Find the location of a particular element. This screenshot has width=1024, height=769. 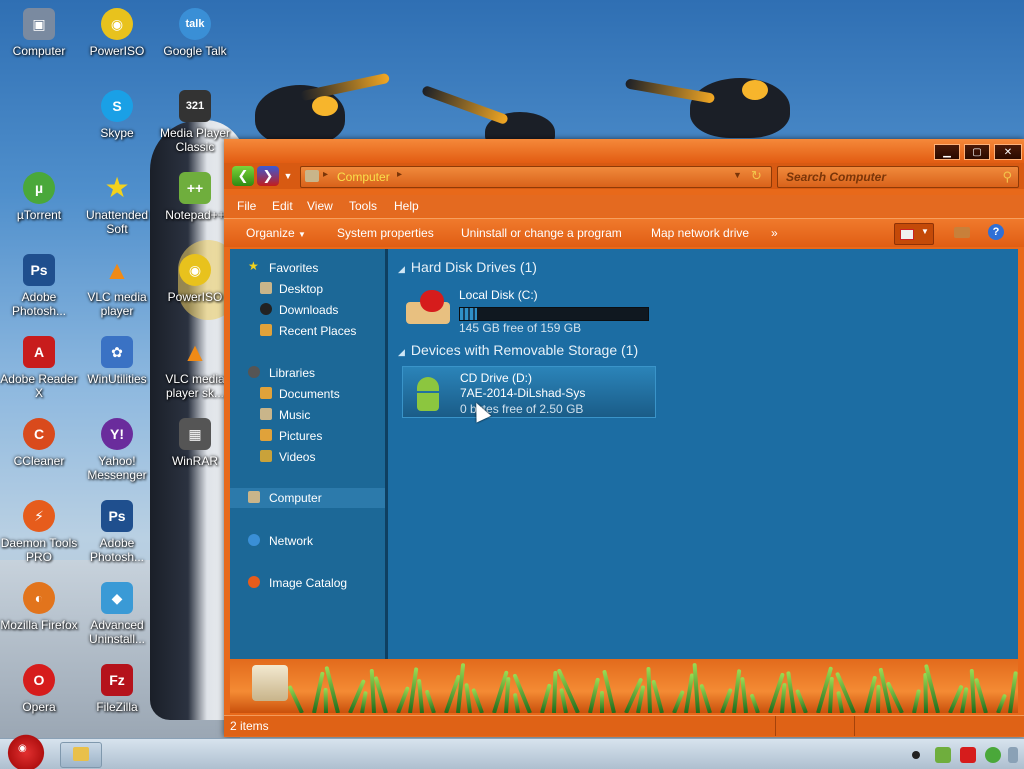

search-icon: ⚲ is located at coordinates (1007, 177).